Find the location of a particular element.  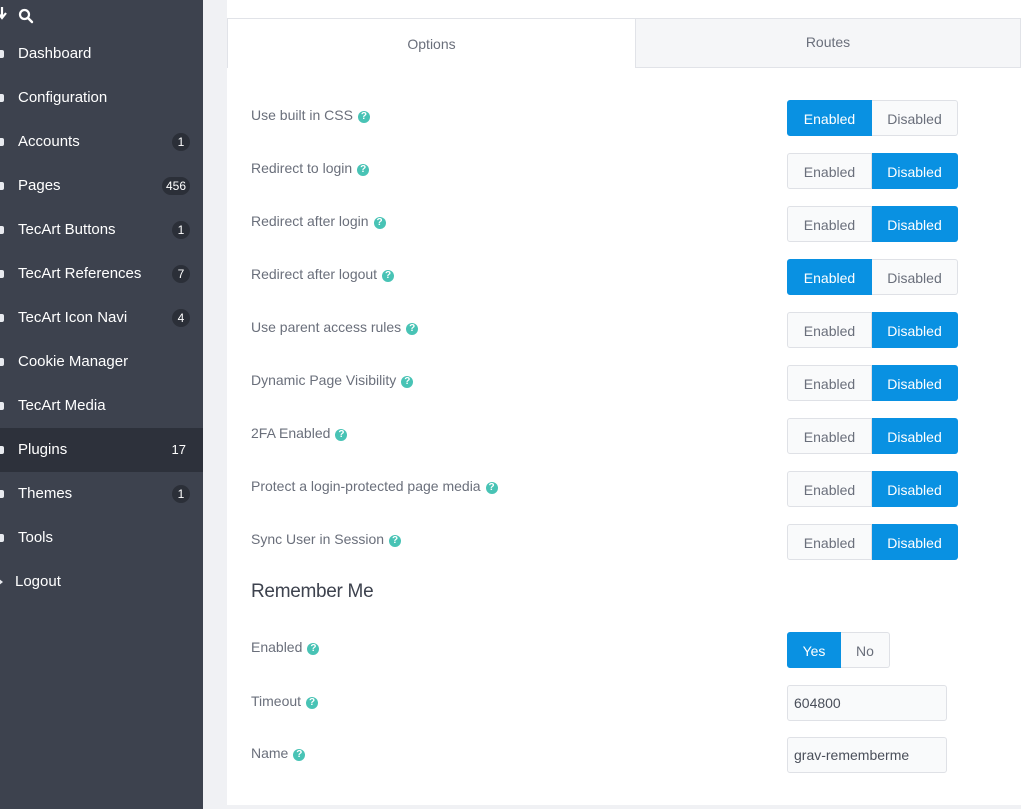

sidebar-item-label: Cookie Manager is located at coordinates (73, 361).